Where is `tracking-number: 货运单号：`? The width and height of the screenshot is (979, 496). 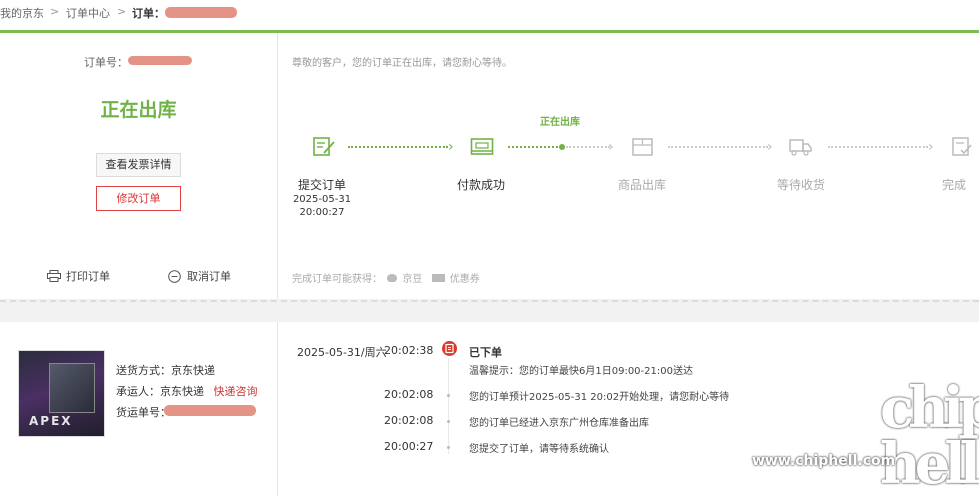
tracking-number: 货运单号： is located at coordinates (143, 412).